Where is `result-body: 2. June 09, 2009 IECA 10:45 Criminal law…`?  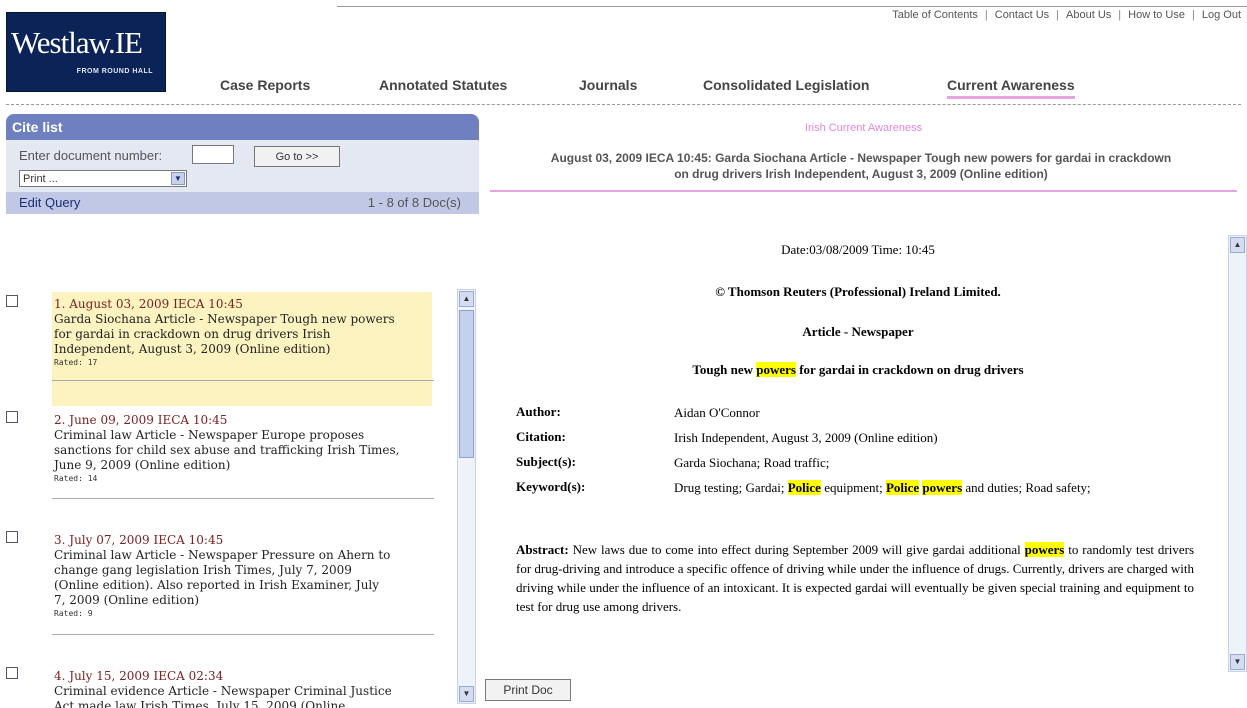 result-body: 2. June 09, 2009 IECA 10:45 Criminal law… is located at coordinates (242, 445).